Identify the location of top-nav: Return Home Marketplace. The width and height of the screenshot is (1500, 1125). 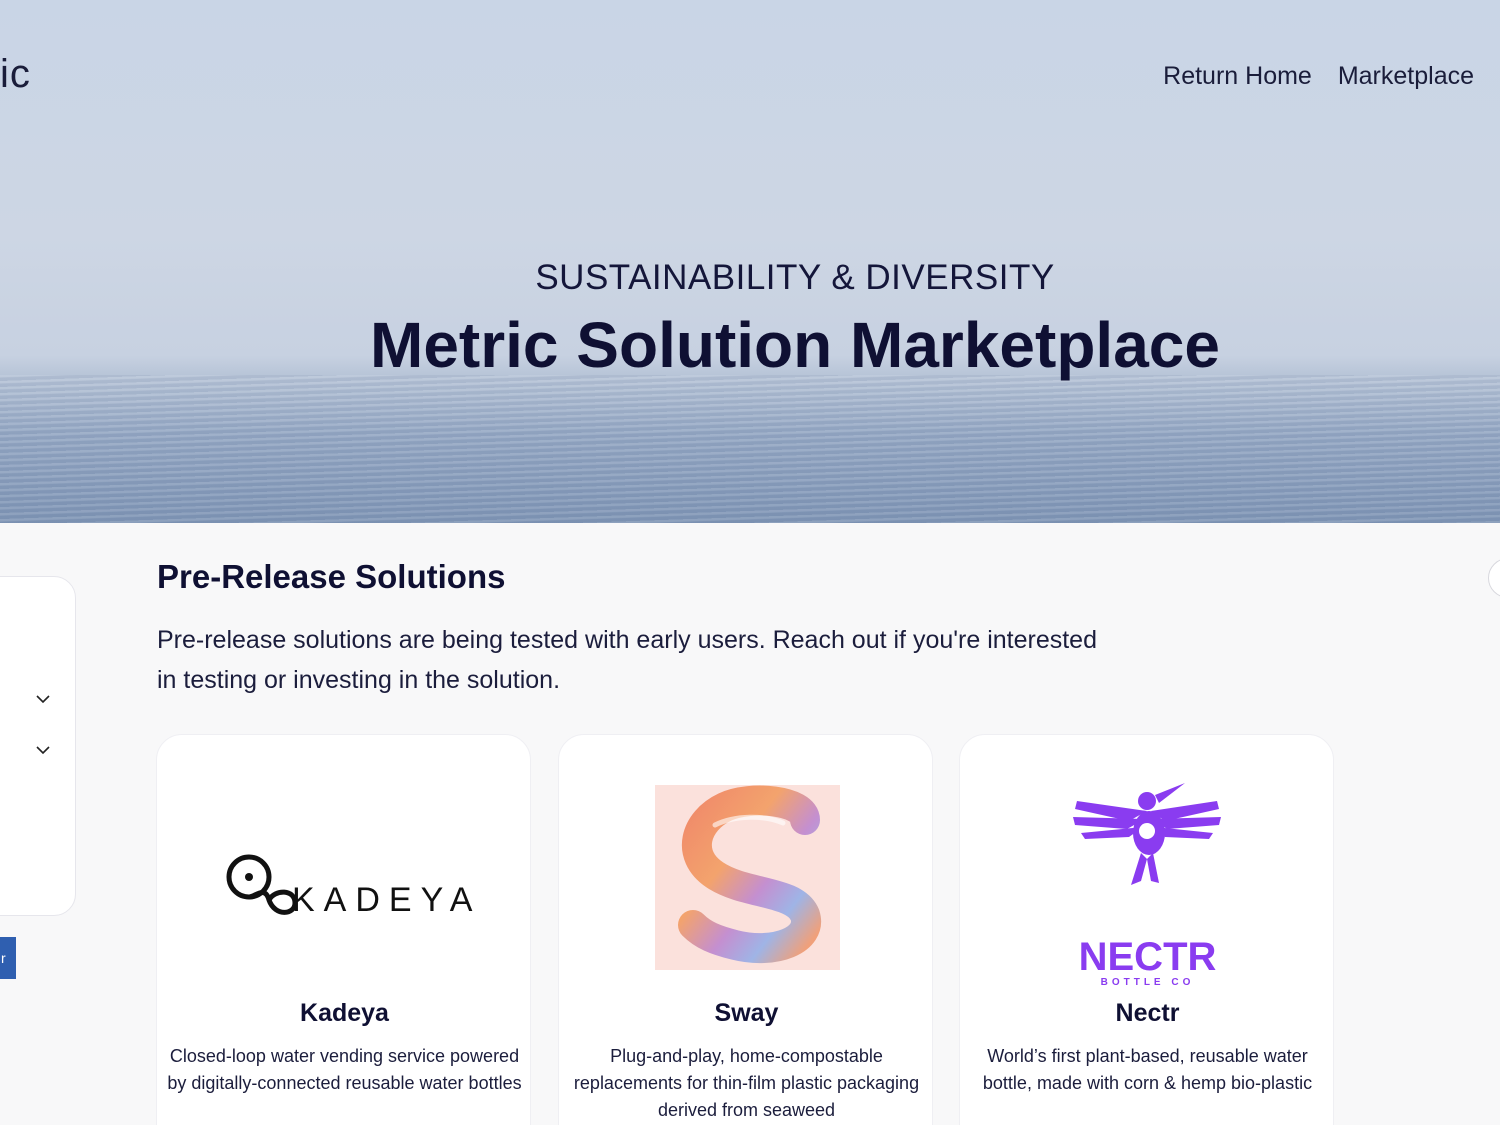
(1318, 76).